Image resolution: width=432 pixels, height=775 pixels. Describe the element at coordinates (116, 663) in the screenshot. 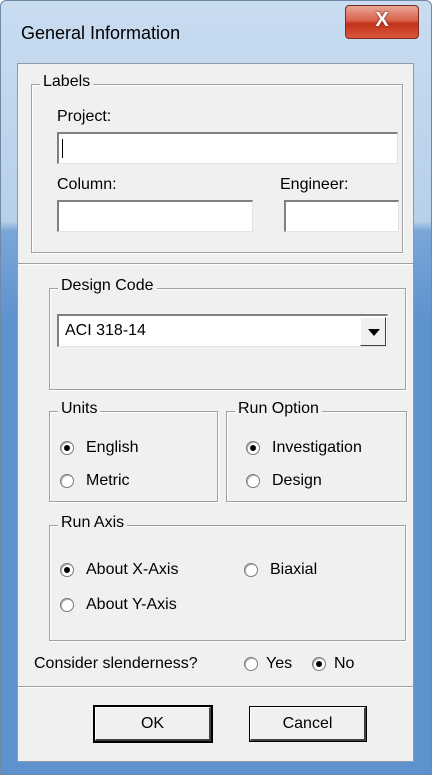

I see `slenderness-label: Consider slenderness?` at that location.